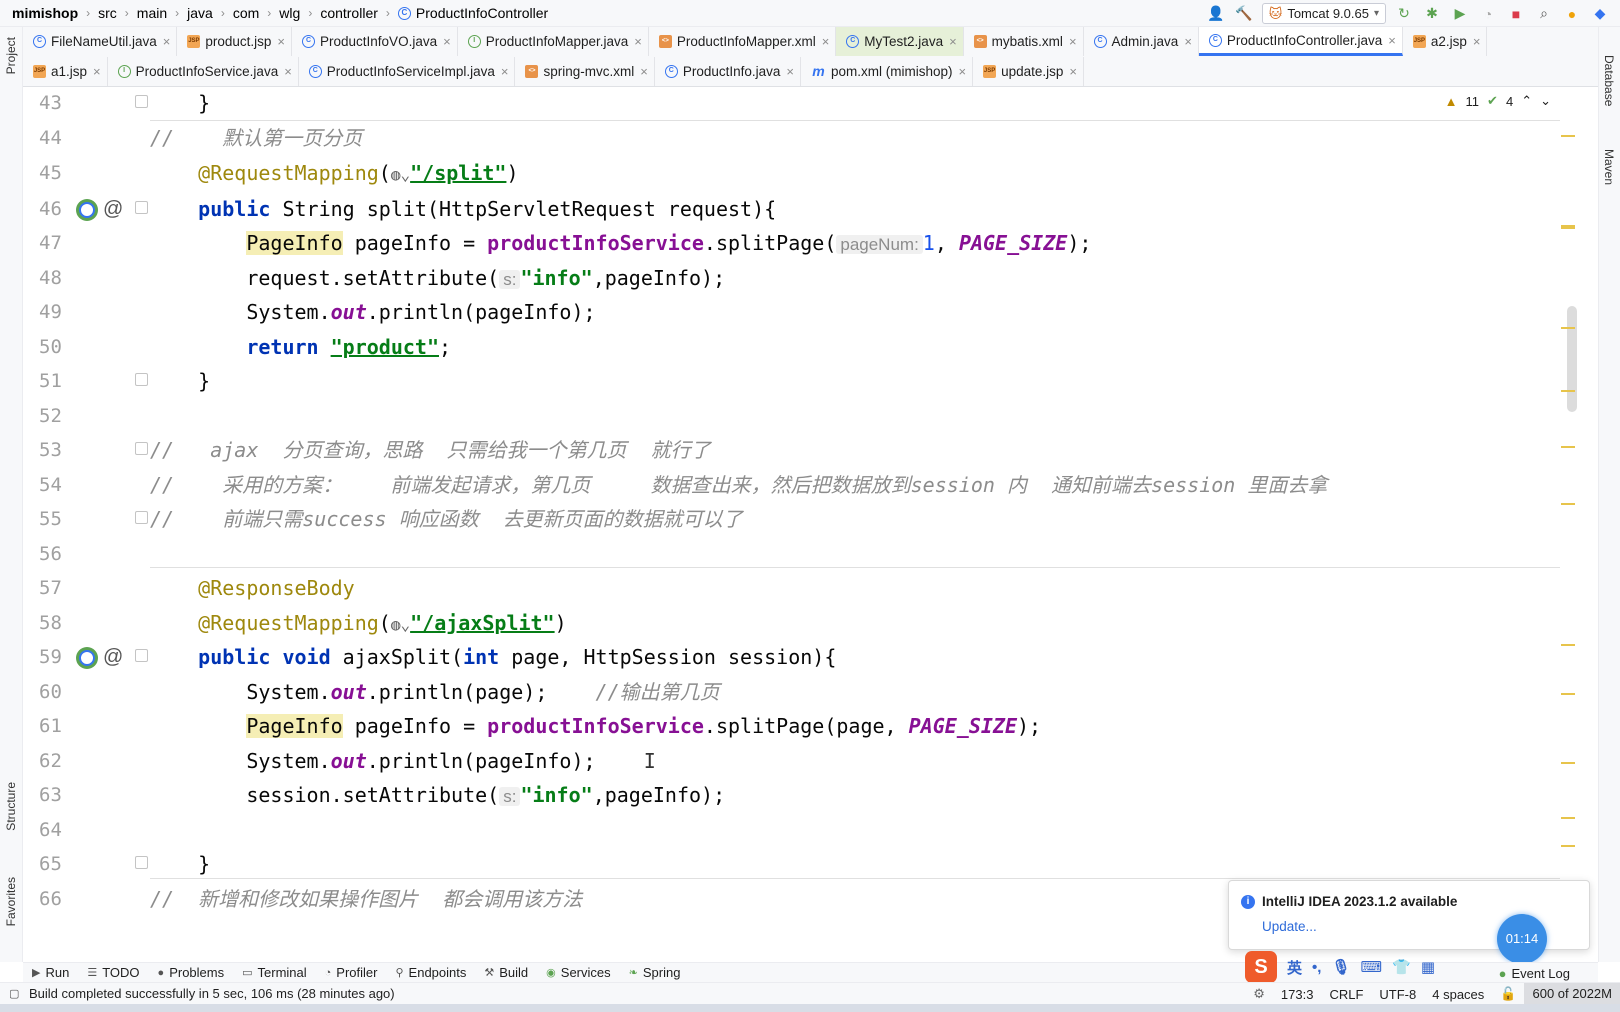 This screenshot has width=1620, height=1012. Describe the element at coordinates (1216, 14) in the screenshot. I see `user-icon: 👤` at that location.